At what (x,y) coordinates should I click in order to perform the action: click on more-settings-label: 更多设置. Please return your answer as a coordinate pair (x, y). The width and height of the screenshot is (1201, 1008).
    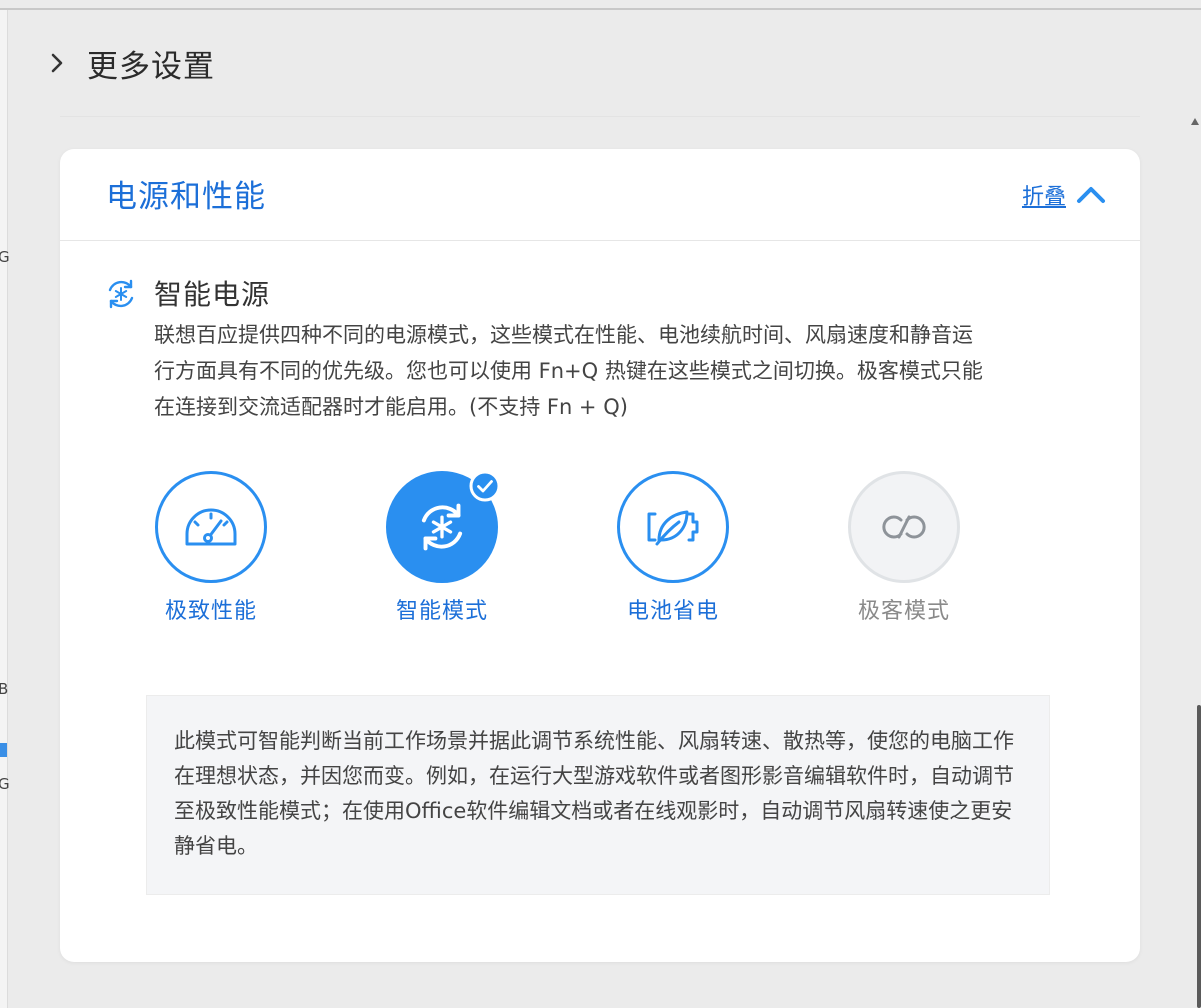
    Looking at the image, I should click on (151, 66).